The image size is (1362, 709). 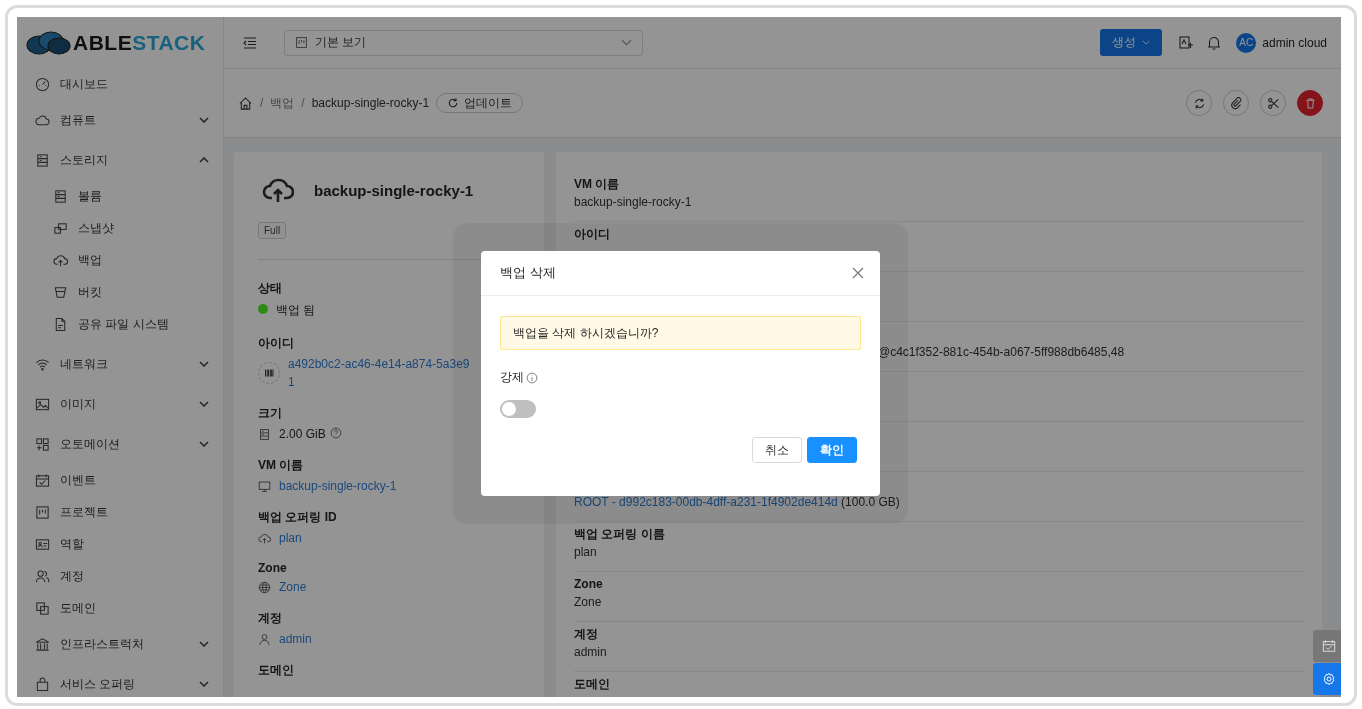 What do you see at coordinates (295, 639) in the screenshot?
I see `field-link: admin` at bounding box center [295, 639].